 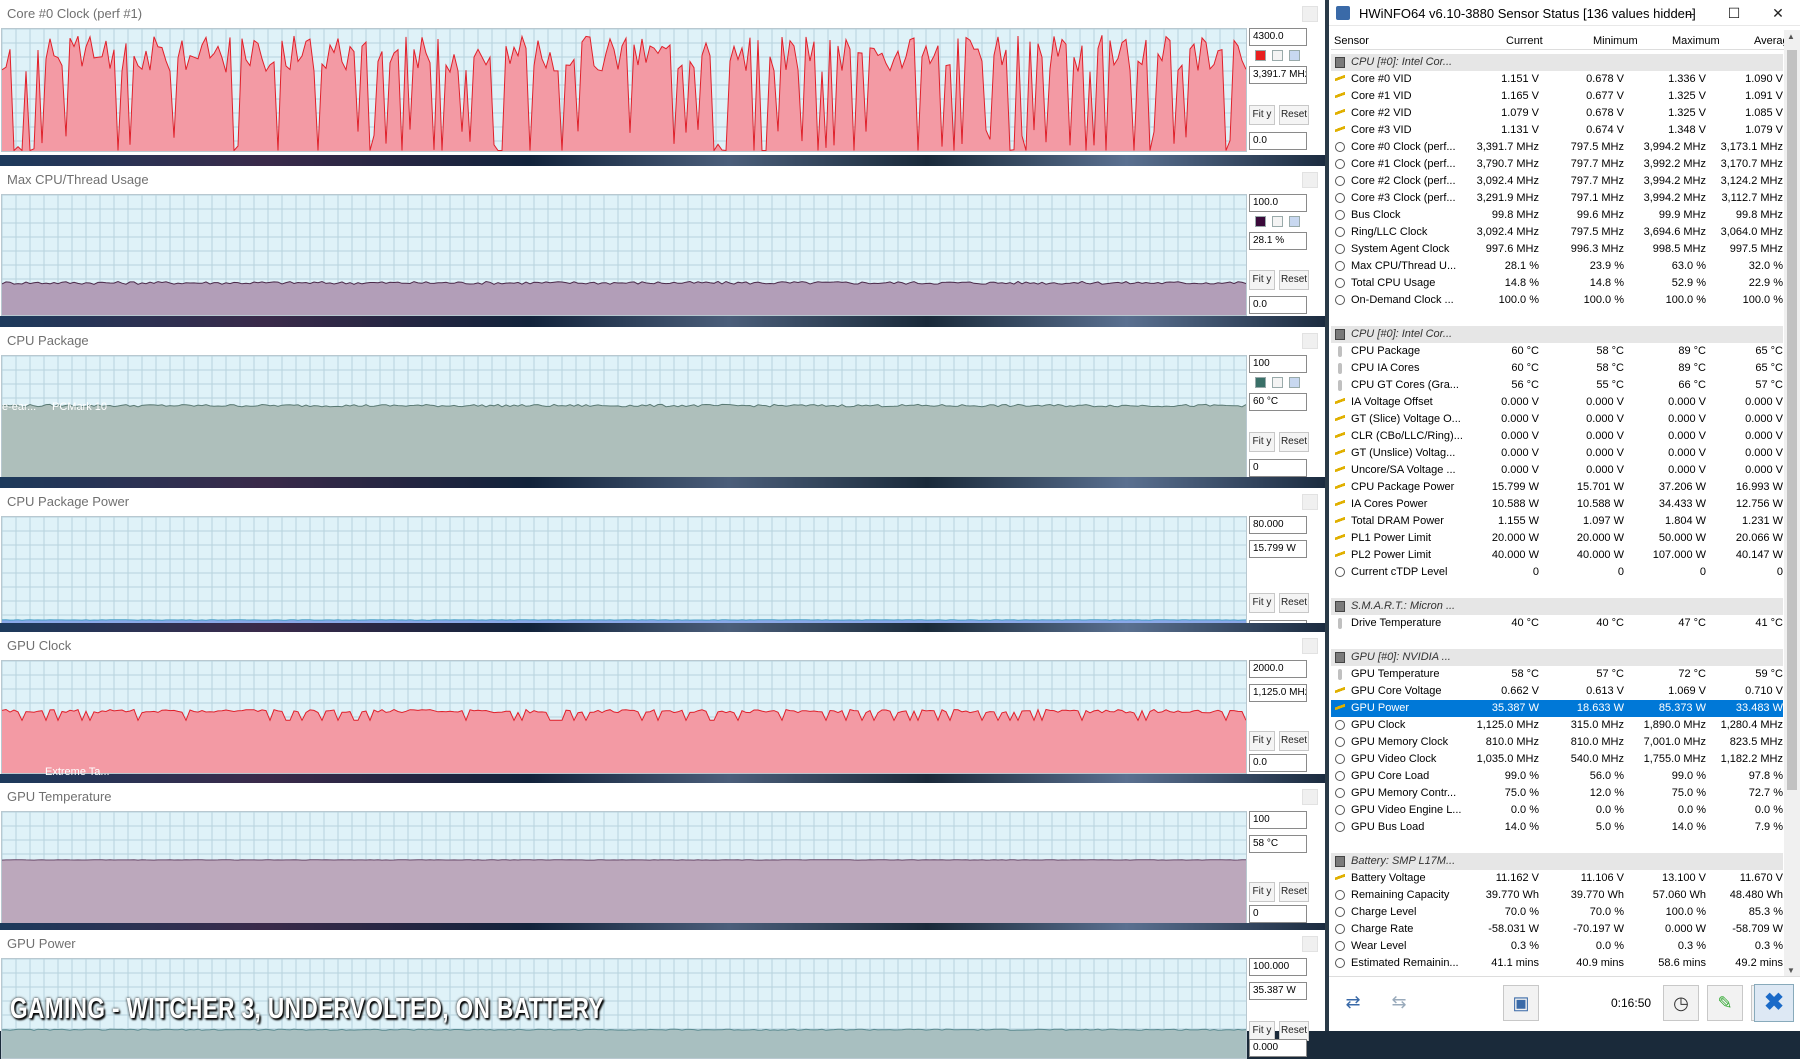 I want to click on sensor-row: CPU Package60 °C58 °C89 °C65 °C, so click(x=1557, y=351).